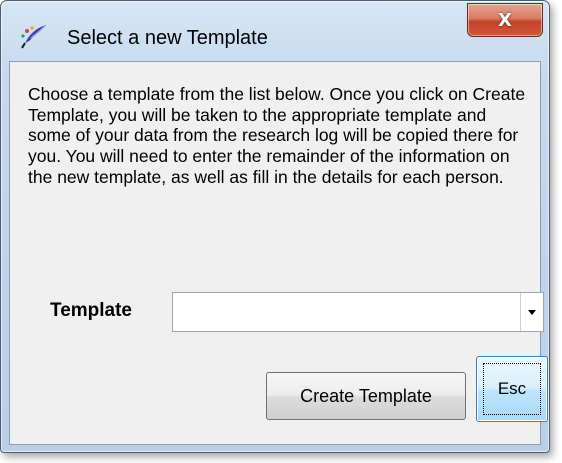  Describe the element at coordinates (34, 36) in the screenshot. I see `quill-pen-icon` at that location.